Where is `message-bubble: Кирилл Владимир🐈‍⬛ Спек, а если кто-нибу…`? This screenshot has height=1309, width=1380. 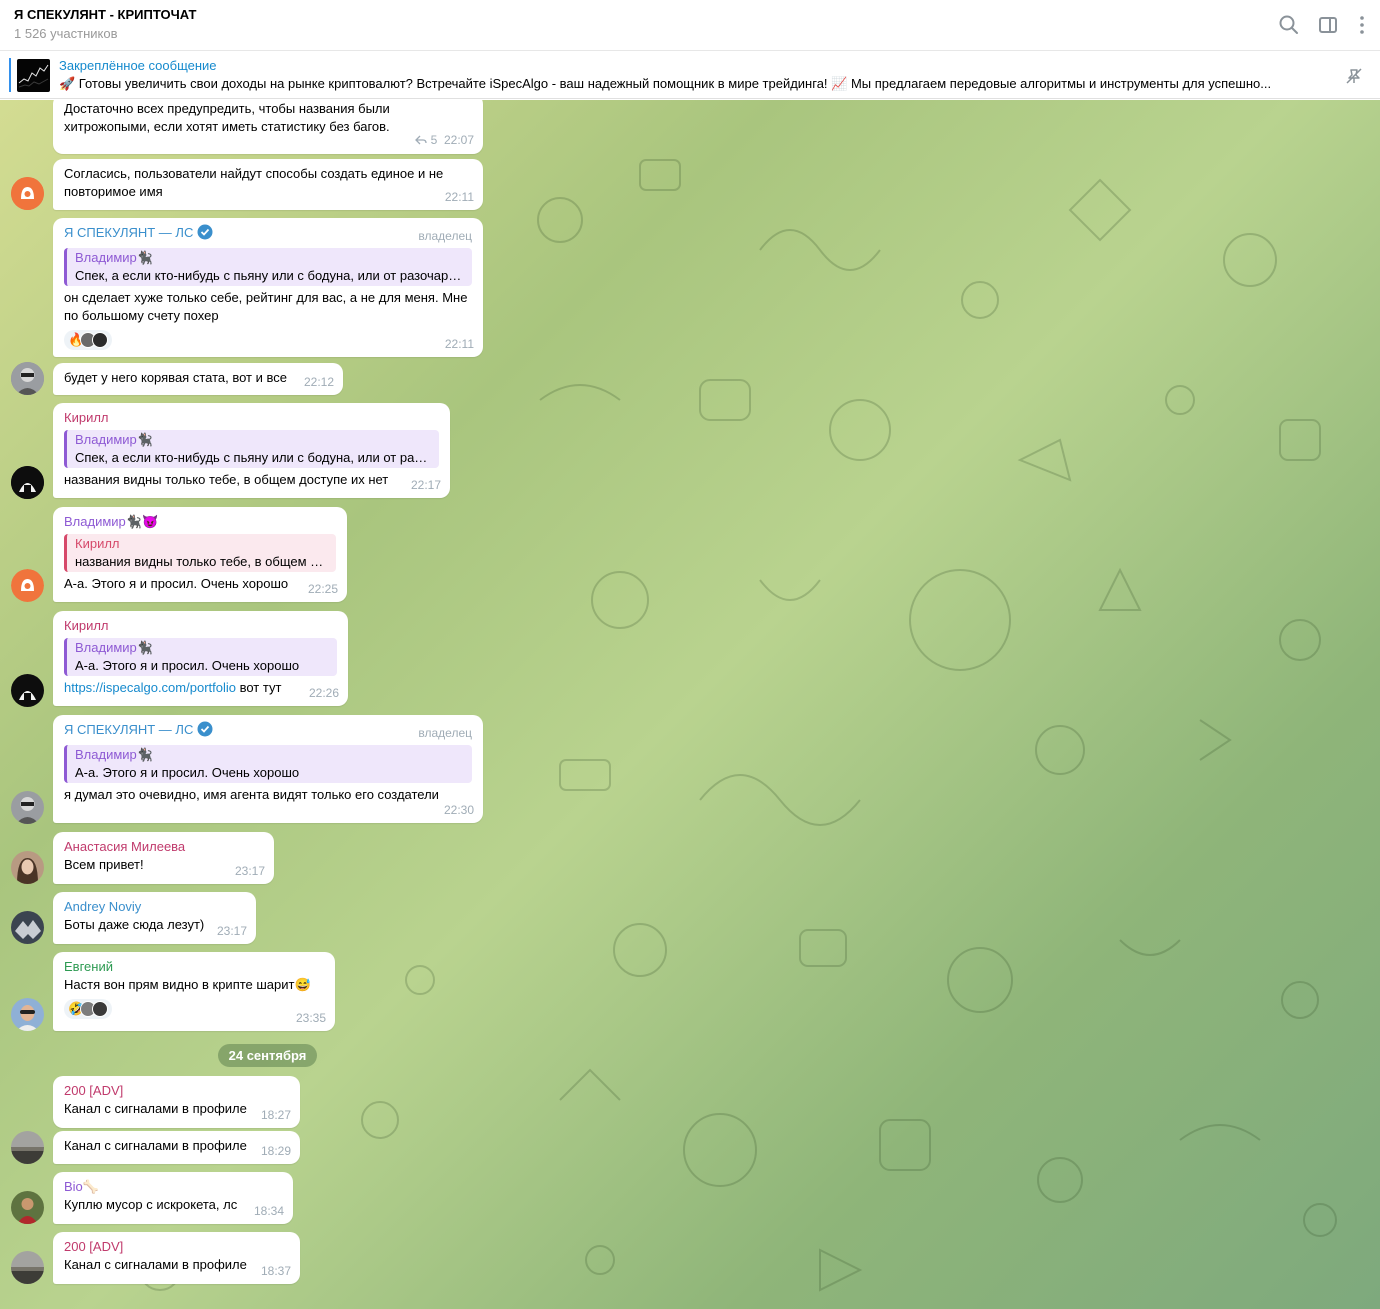
message-bubble: Кирилл Владимир🐈‍⬛ Спек, а если кто-нибу… is located at coordinates (251, 450).